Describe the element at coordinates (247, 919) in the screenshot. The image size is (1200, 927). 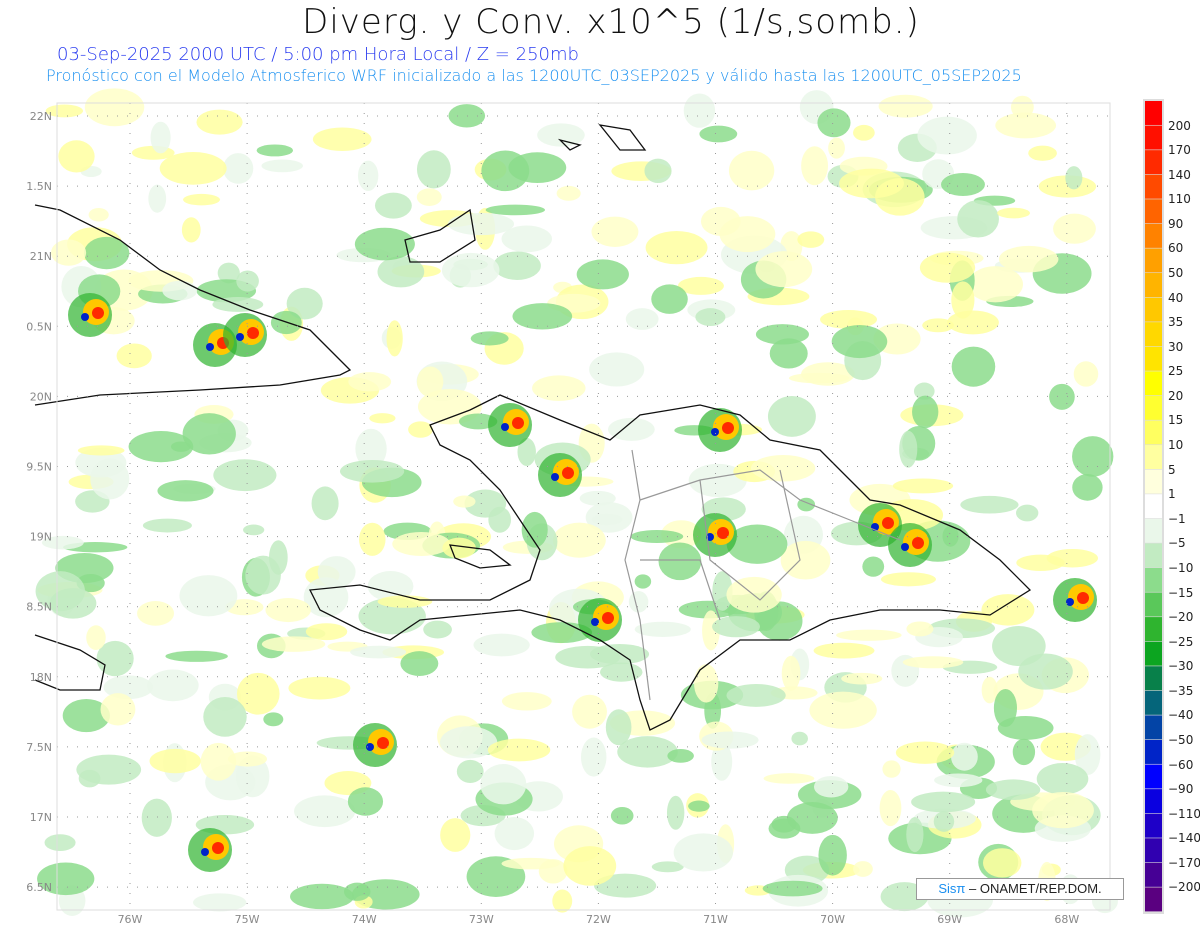
I see `lon-label: 75W` at that location.